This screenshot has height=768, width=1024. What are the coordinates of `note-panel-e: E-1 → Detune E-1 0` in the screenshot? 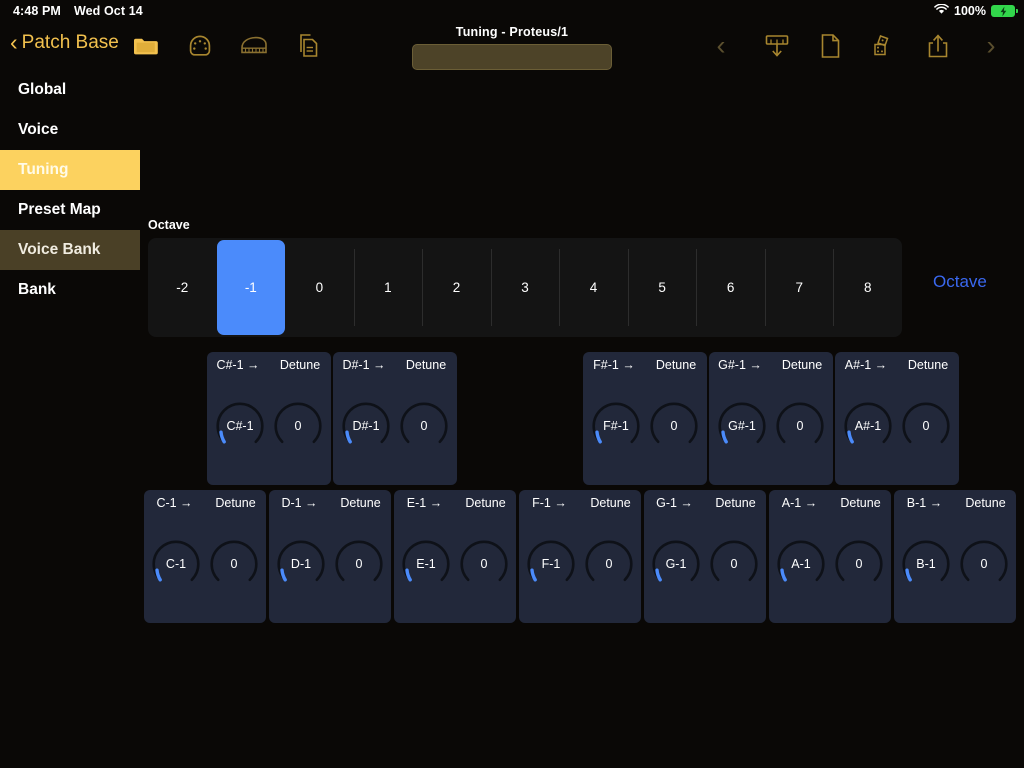 It's located at (455, 556).